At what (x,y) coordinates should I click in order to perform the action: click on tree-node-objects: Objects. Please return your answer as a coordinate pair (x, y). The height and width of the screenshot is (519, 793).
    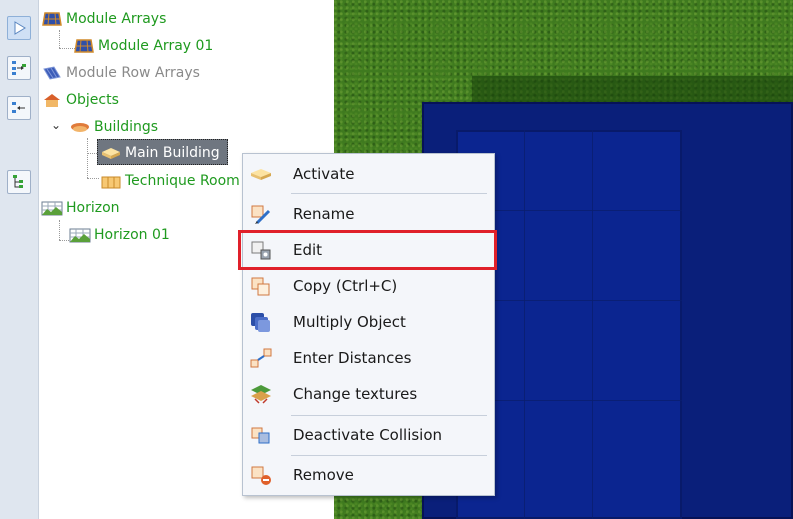
    Looking at the image, I should click on (80, 100).